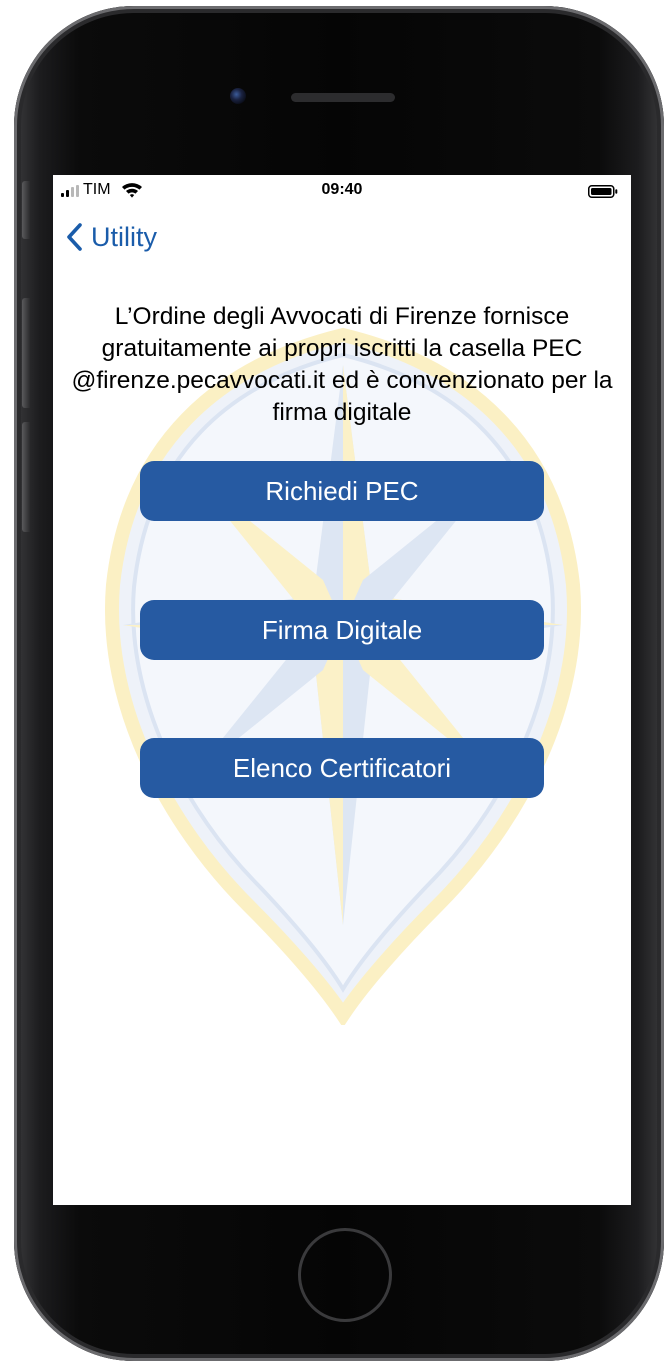 This screenshot has height=1365, width=664. I want to click on home-button, so click(345, 1275).